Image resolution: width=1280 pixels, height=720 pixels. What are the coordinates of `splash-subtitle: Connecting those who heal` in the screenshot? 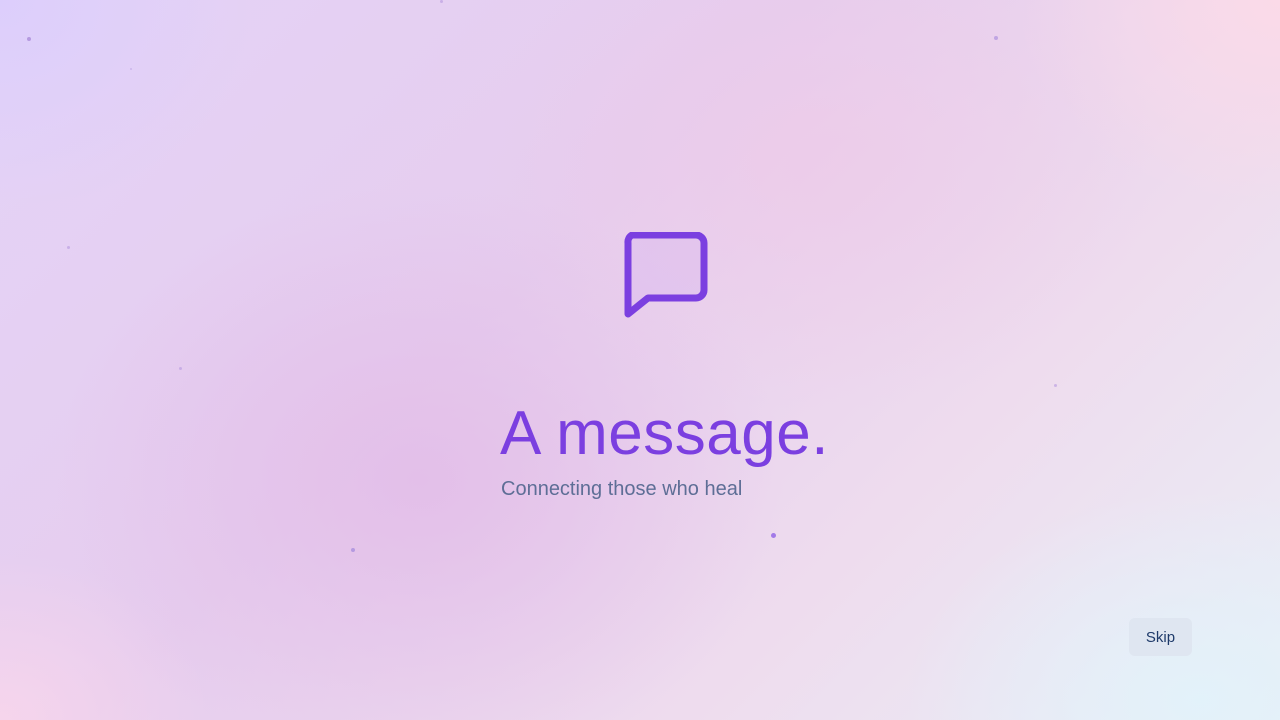 It's located at (622, 489).